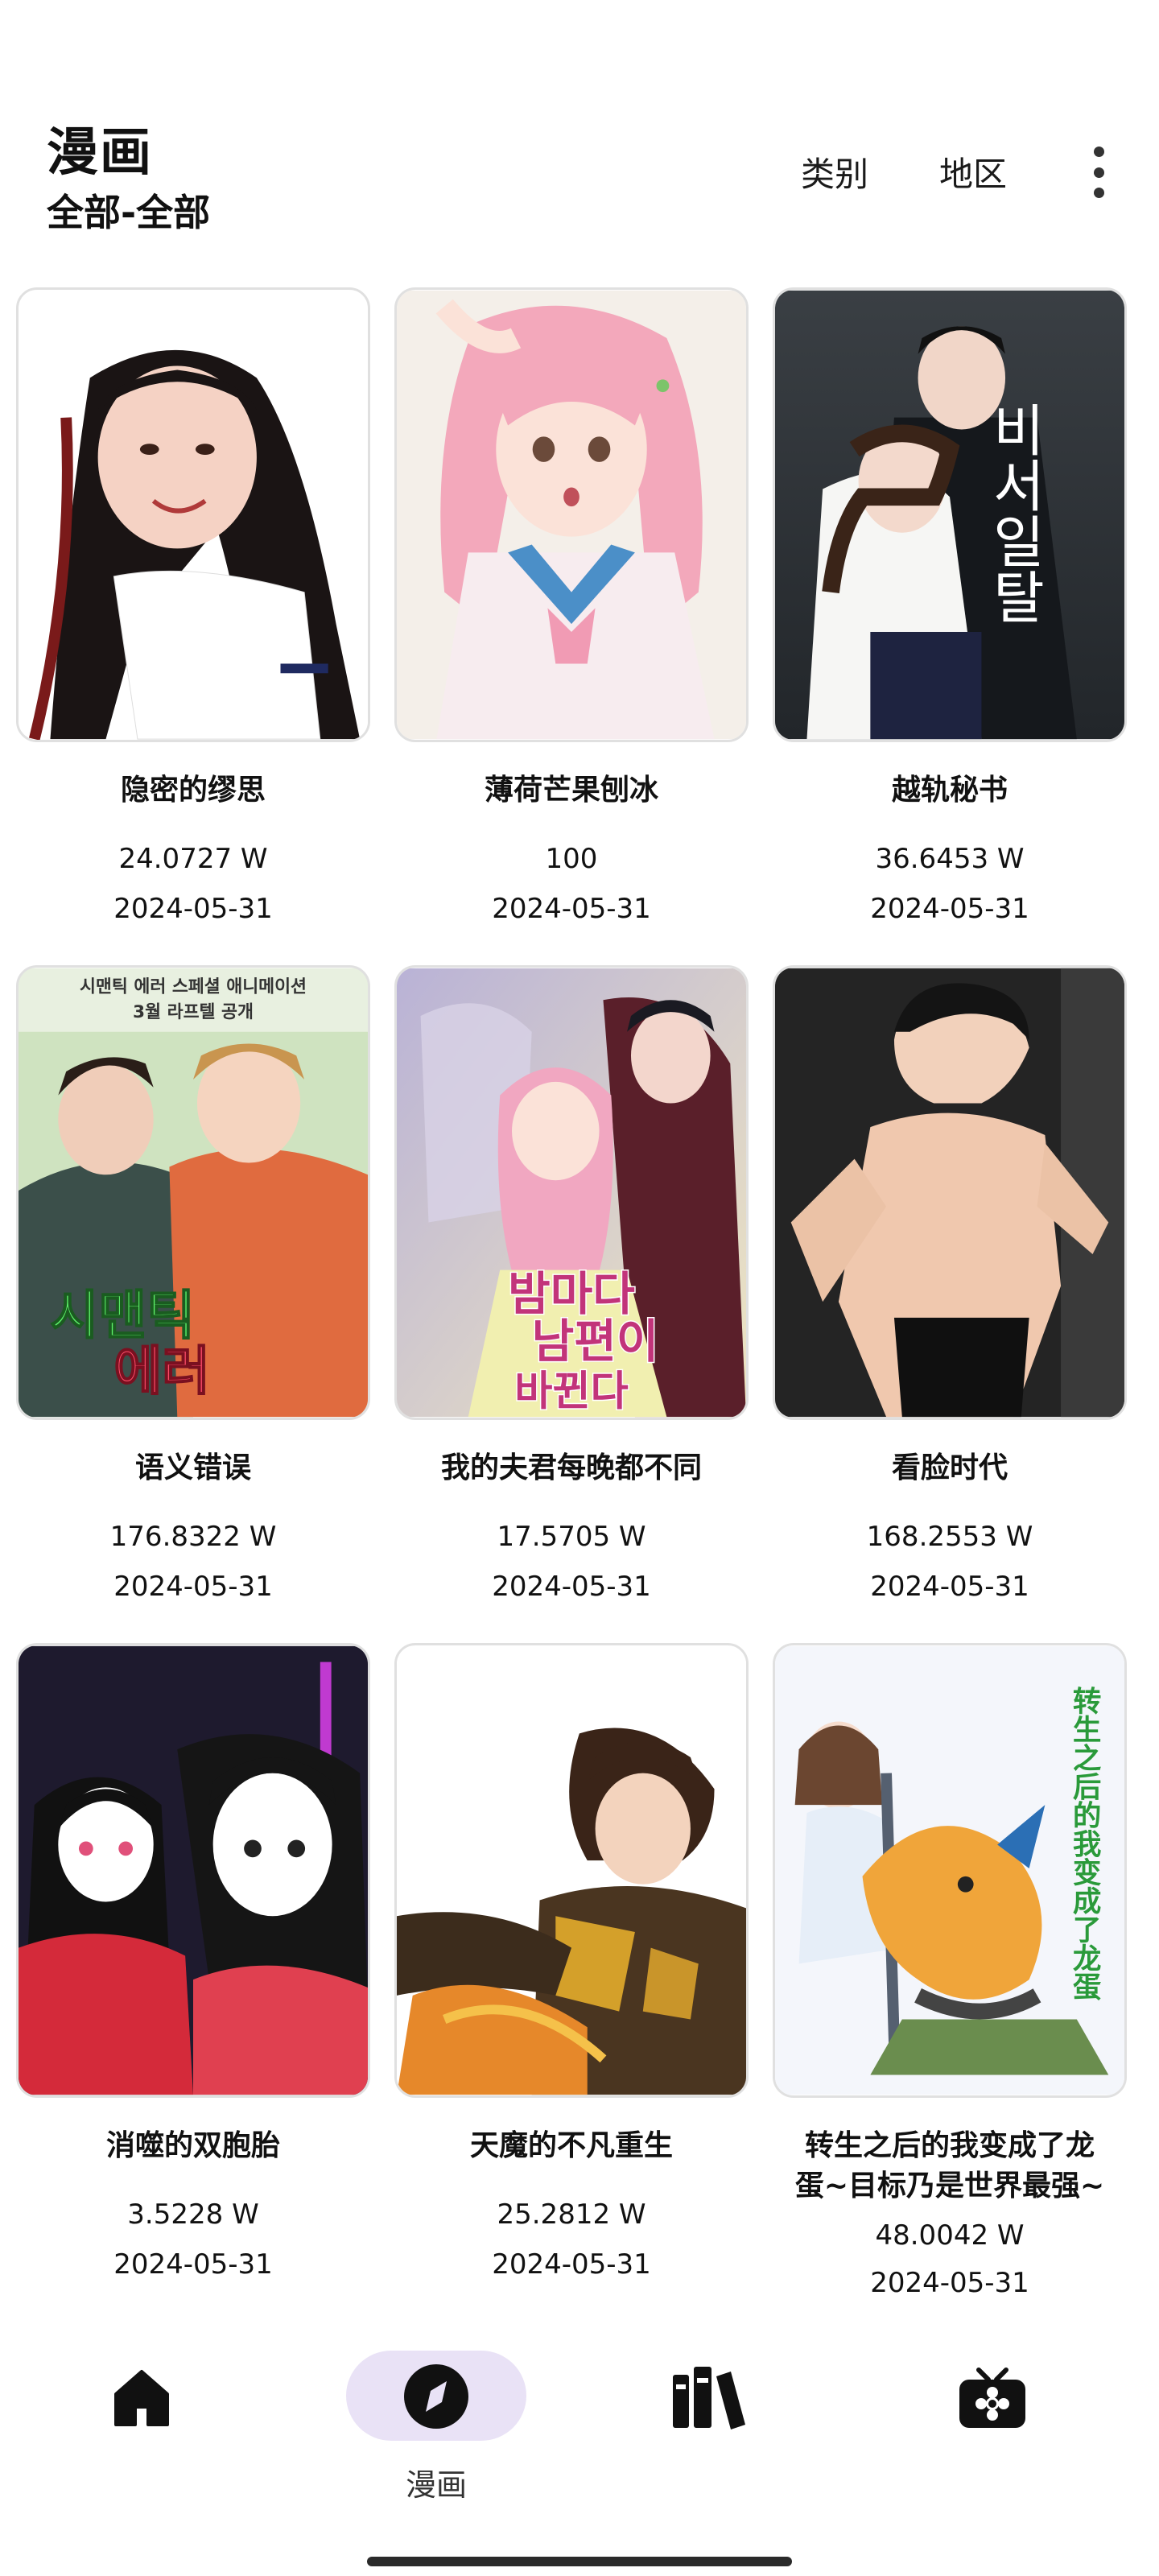 The width and height of the screenshot is (1159, 2576). I want to click on cover-illustration-boy-leaning, so click(949, 1193).